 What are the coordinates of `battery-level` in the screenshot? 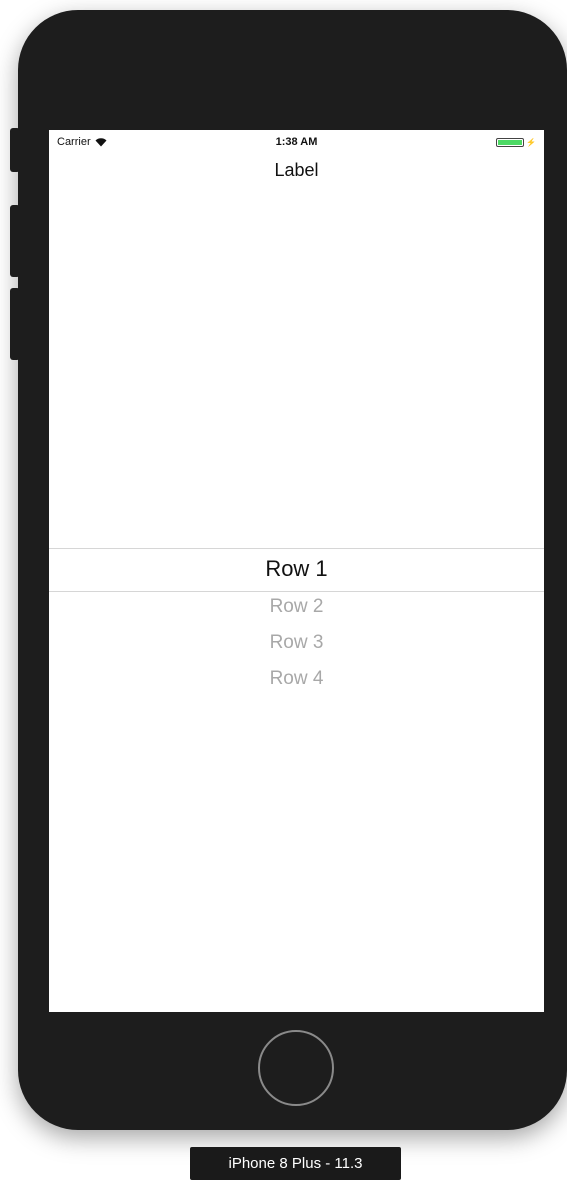 It's located at (510, 142).